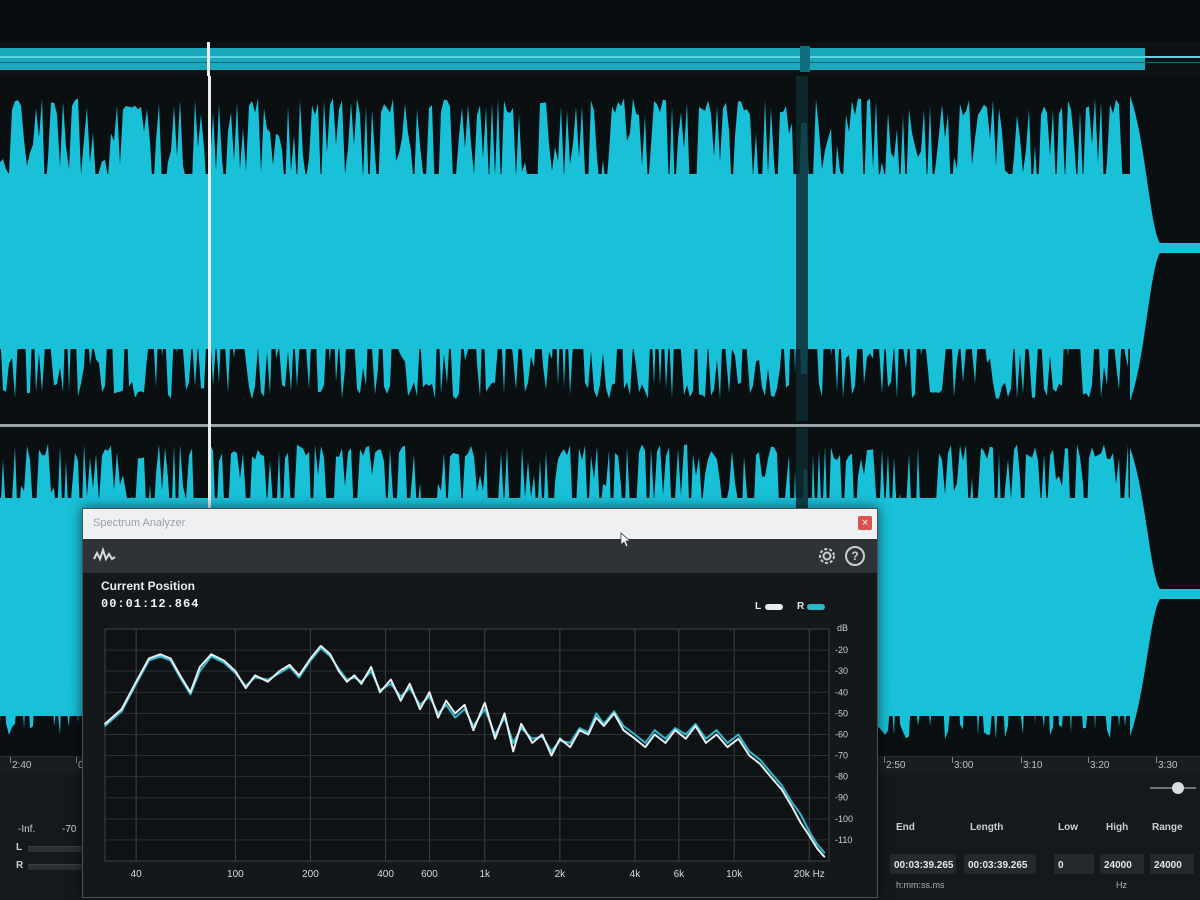 The image size is (1200, 900). What do you see at coordinates (841, 798) in the screenshot?
I see `y-tick-label: -90` at bounding box center [841, 798].